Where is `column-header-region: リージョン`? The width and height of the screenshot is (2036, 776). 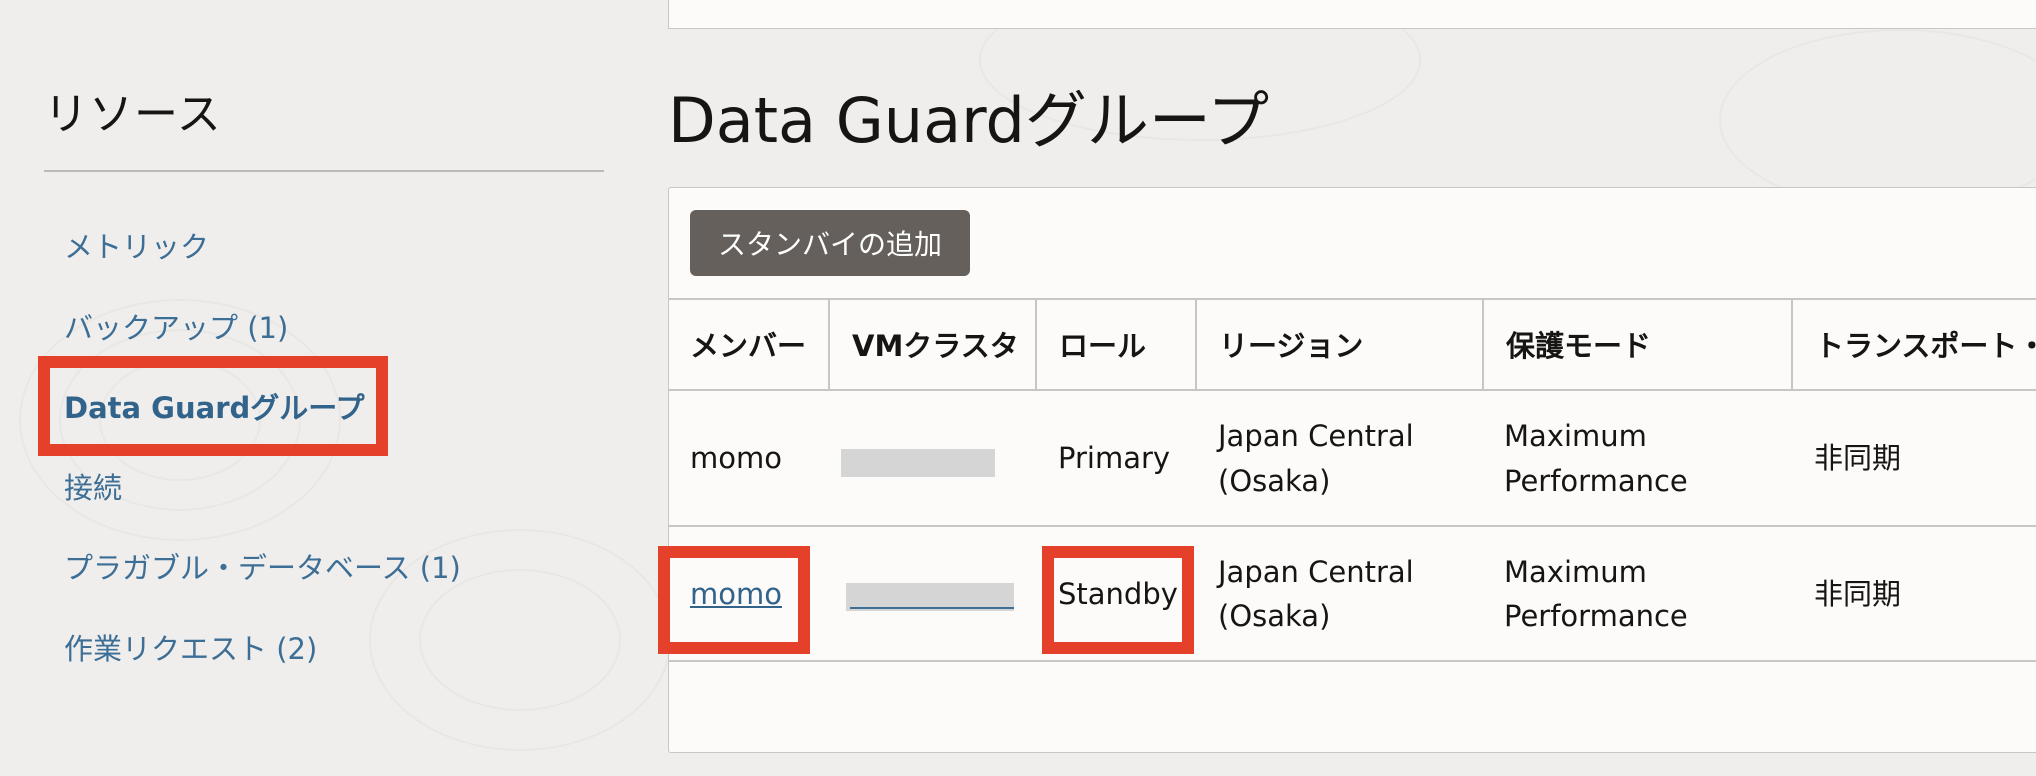 column-header-region: リージョン is located at coordinates (1339, 344).